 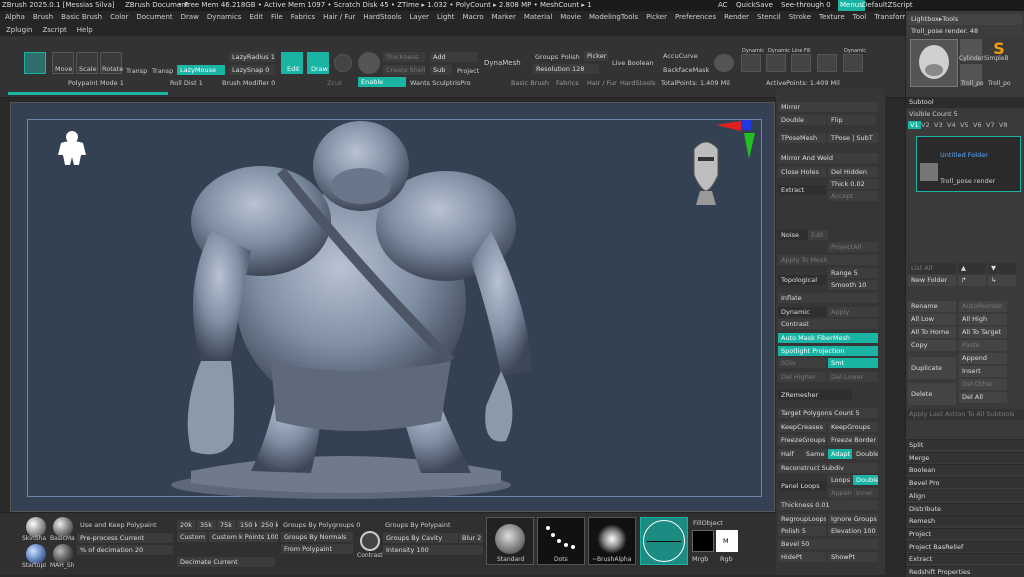 I want to click on menu-color: Color, so click(x=119, y=17).